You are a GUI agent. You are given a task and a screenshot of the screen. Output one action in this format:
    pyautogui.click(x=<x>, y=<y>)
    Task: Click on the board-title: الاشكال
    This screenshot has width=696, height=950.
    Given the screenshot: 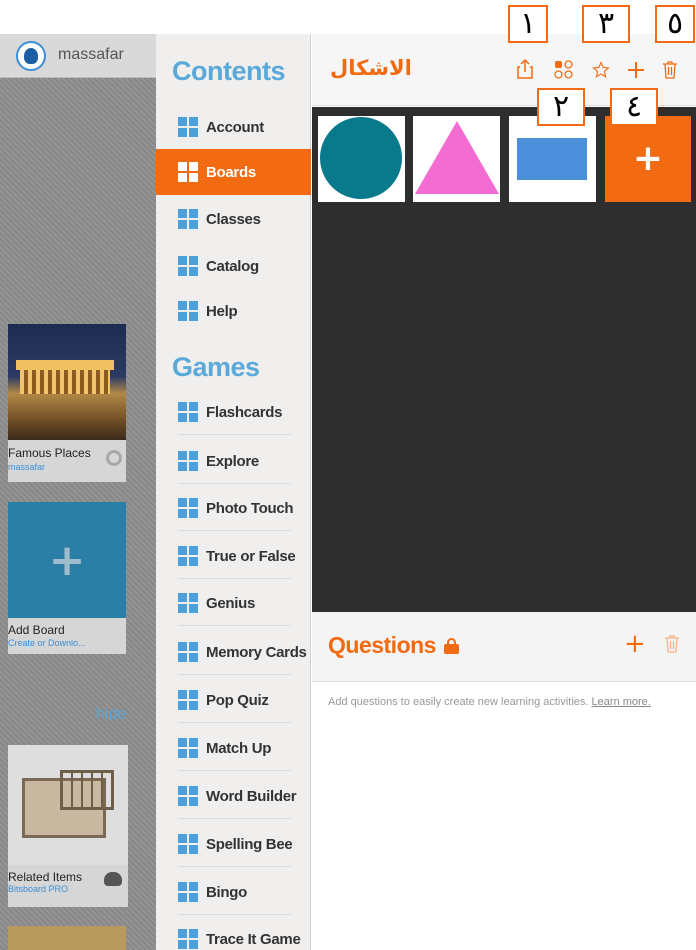 What is the action you would take?
    pyautogui.click(x=371, y=68)
    